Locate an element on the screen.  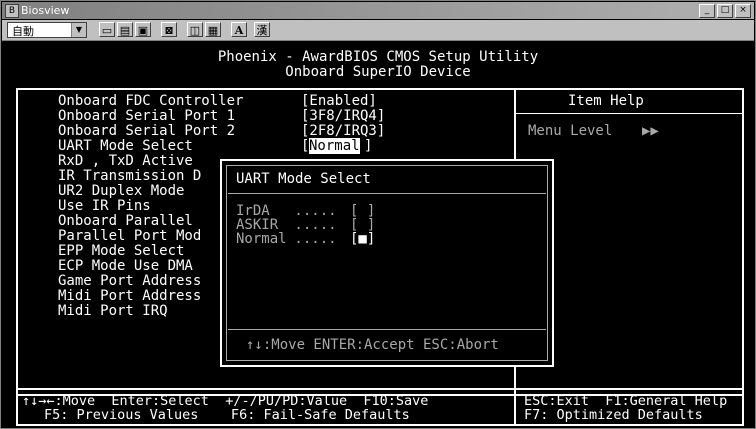
copy-icon: ▭ is located at coordinates (107, 29).